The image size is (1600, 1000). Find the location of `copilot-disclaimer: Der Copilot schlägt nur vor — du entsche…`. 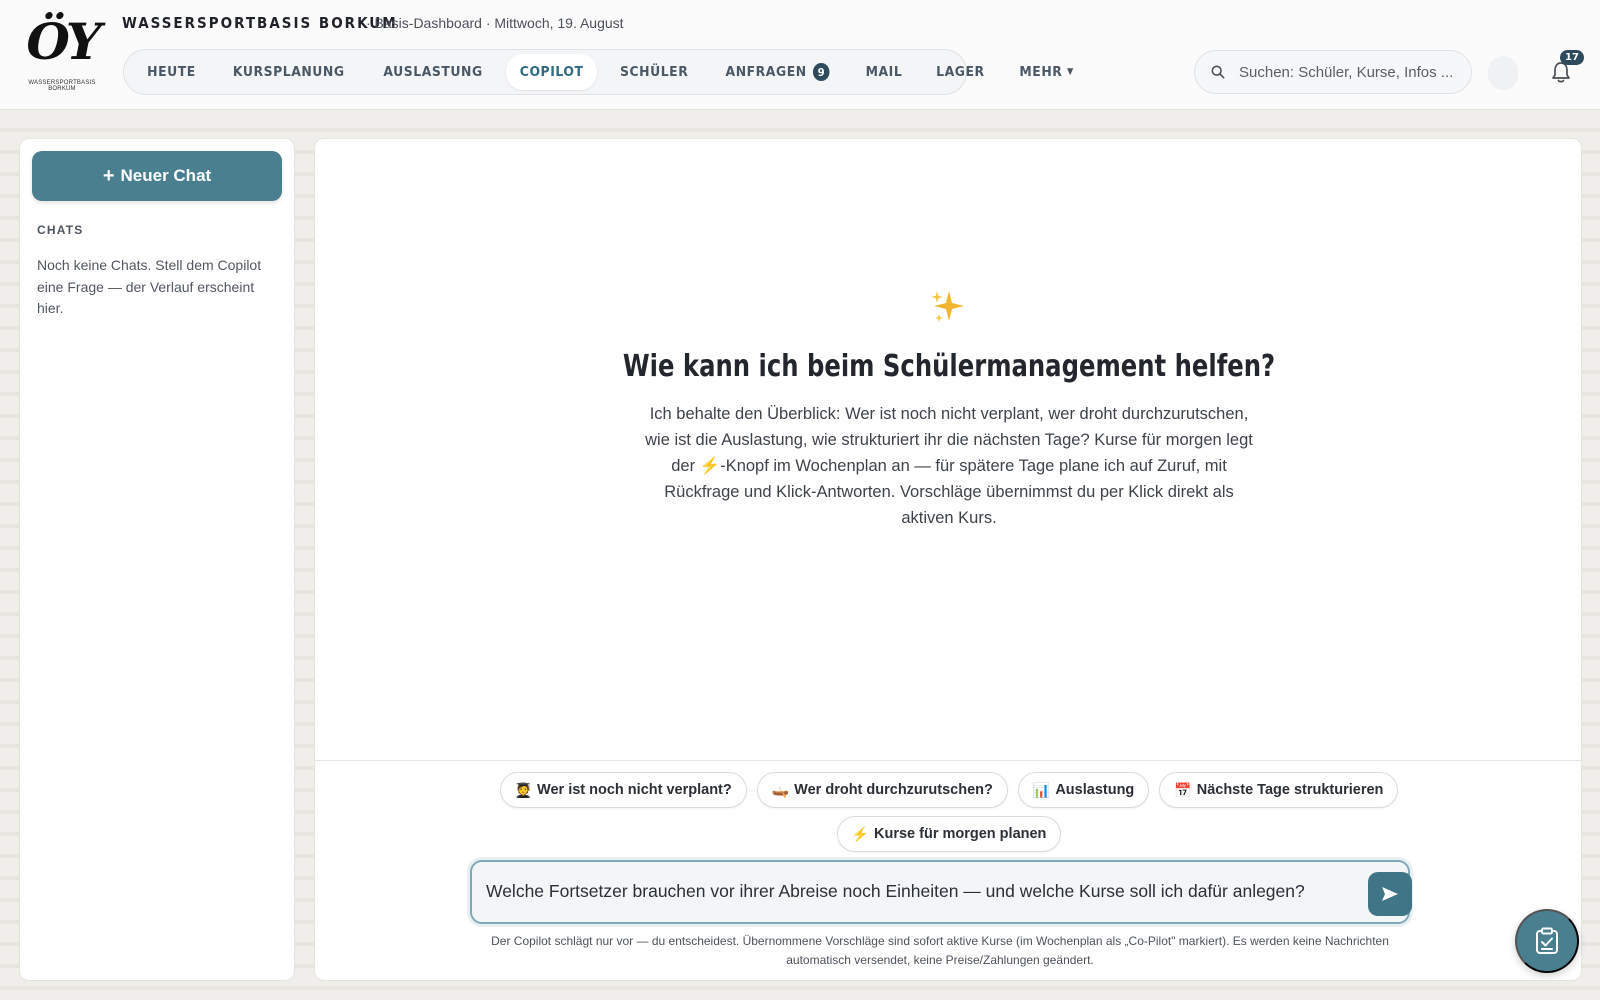

copilot-disclaimer: Der Copilot schlägt nur vor — du entsche… is located at coordinates (940, 950).